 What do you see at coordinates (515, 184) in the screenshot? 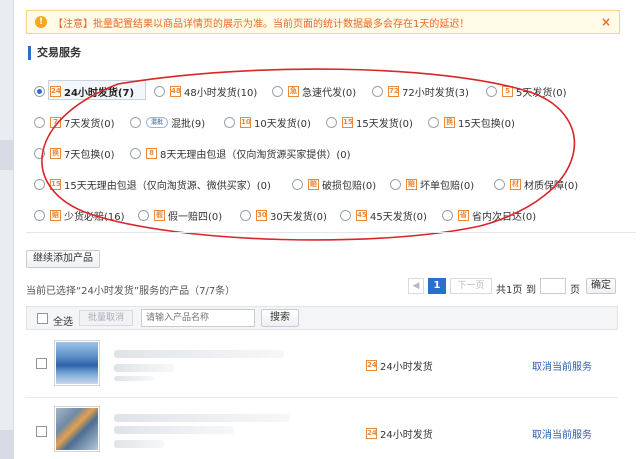
I see `material-icon: 材` at bounding box center [515, 184].